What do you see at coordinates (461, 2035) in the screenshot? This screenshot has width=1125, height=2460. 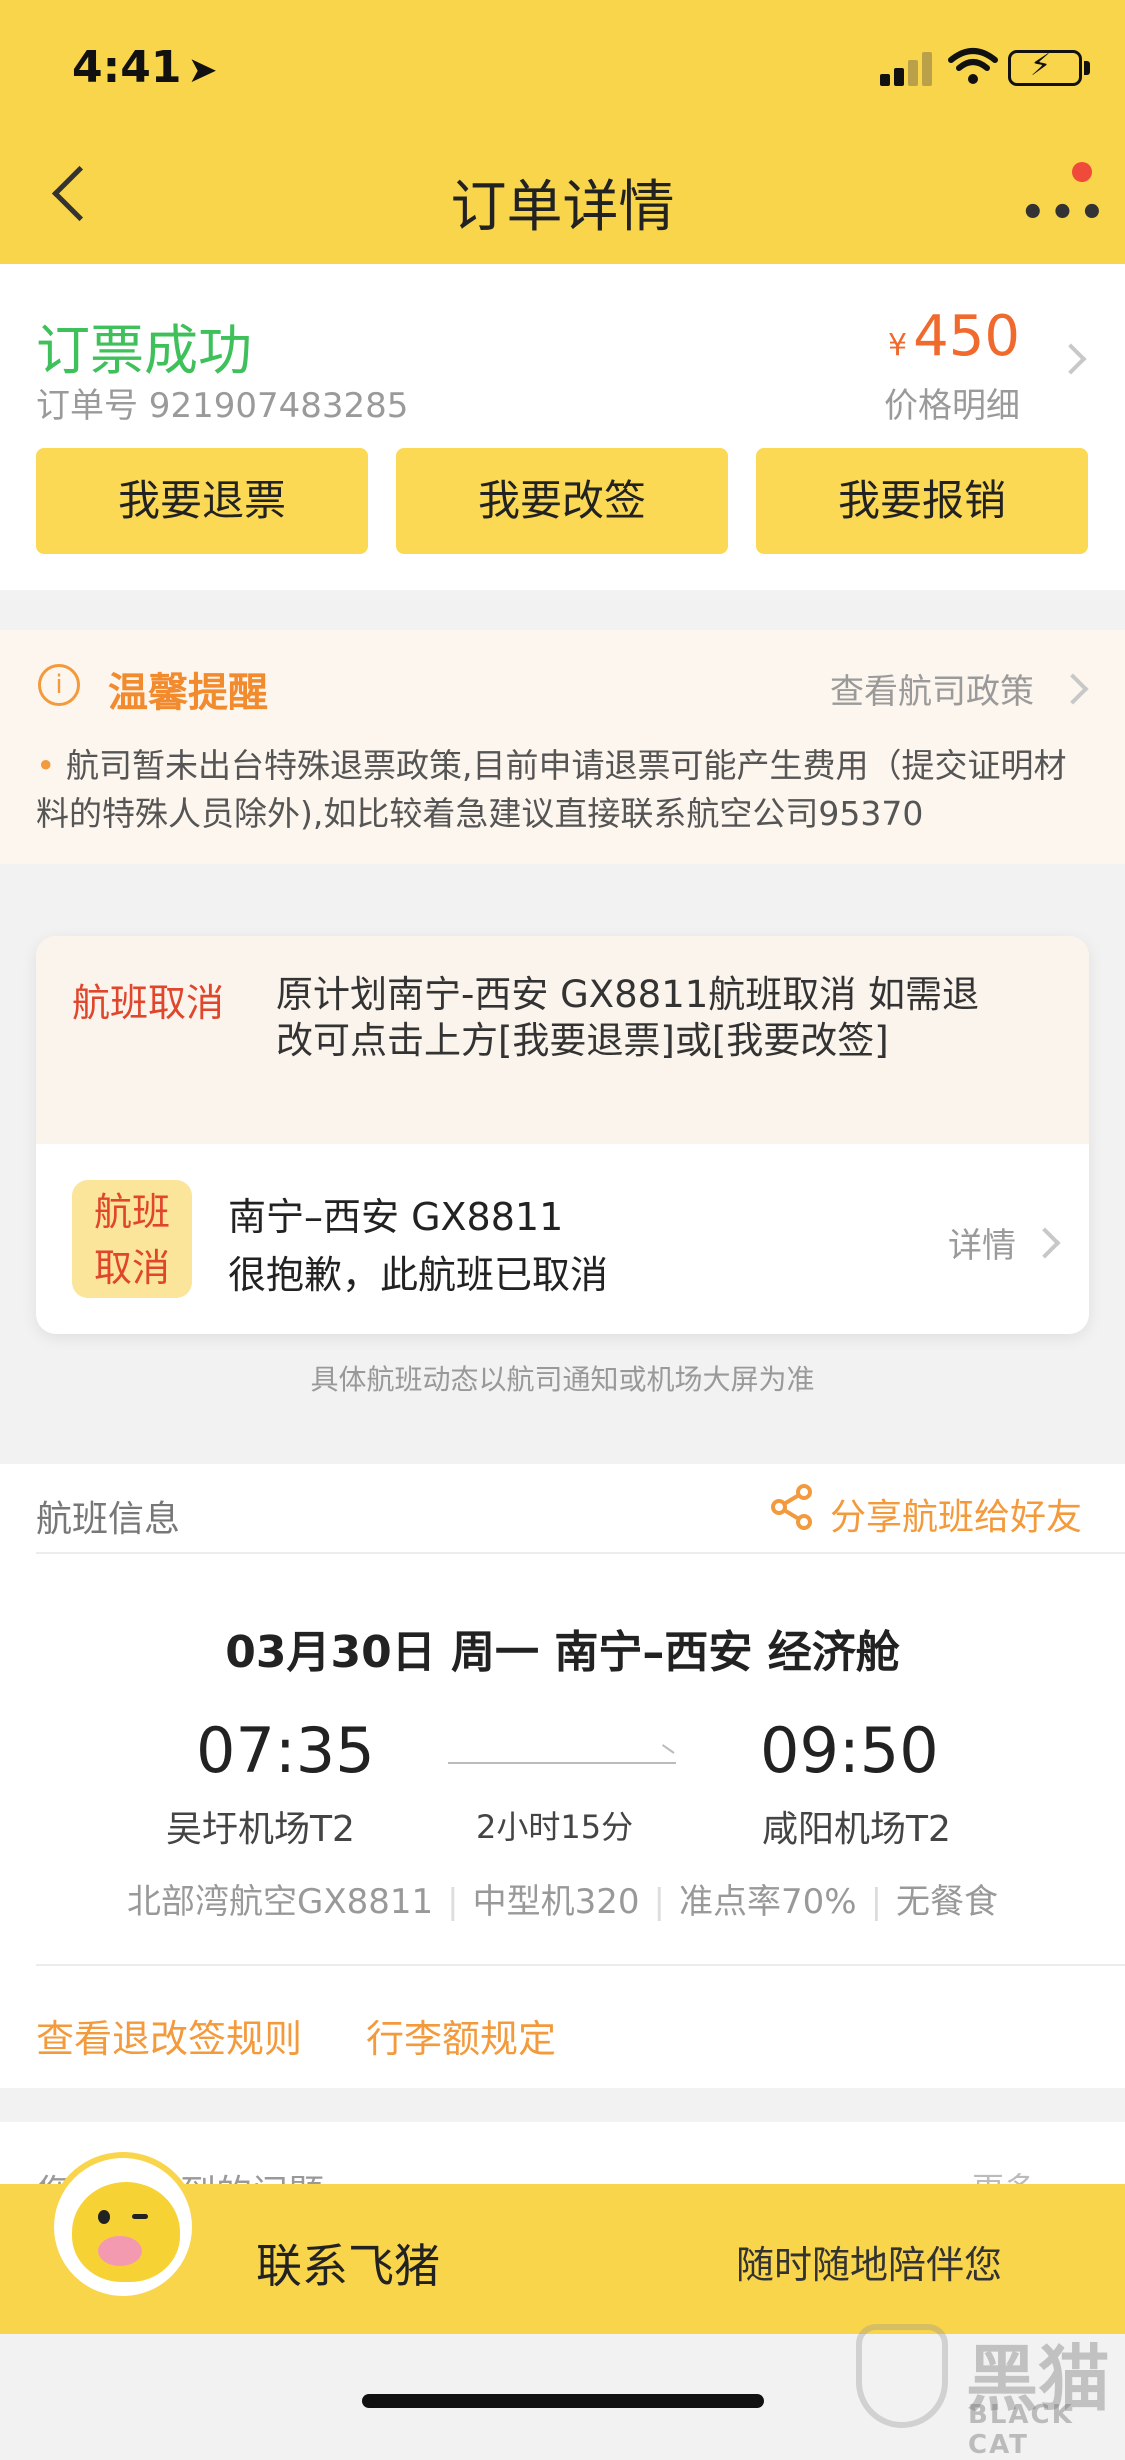 I see `baggage-rules-link: 行李额规定` at bounding box center [461, 2035].